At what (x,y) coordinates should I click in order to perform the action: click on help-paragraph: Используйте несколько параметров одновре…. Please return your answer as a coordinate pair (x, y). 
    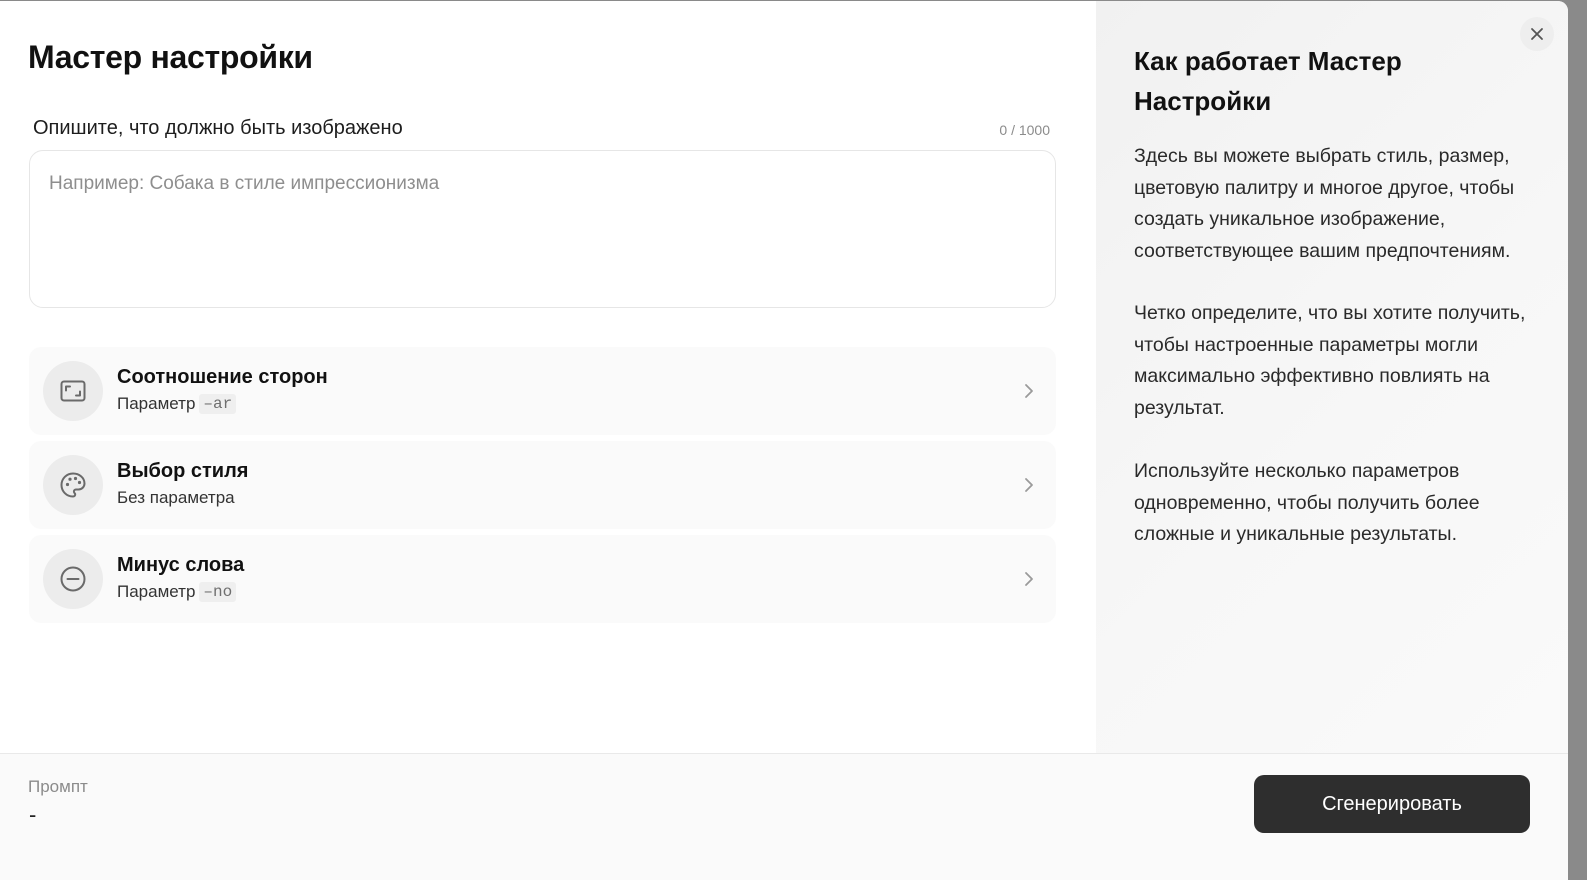
    Looking at the image, I should click on (1307, 503).